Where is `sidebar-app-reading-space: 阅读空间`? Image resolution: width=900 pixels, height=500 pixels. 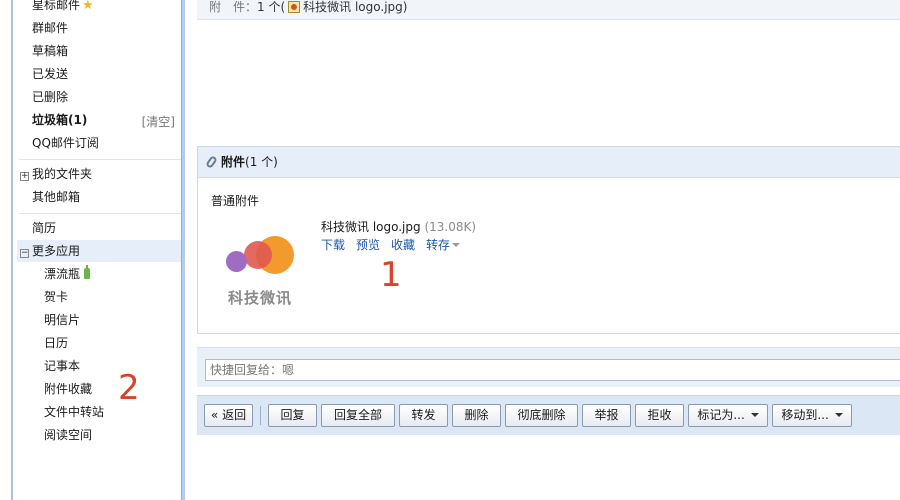
sidebar-app-reading-space: 阅读空间 is located at coordinates (68, 435).